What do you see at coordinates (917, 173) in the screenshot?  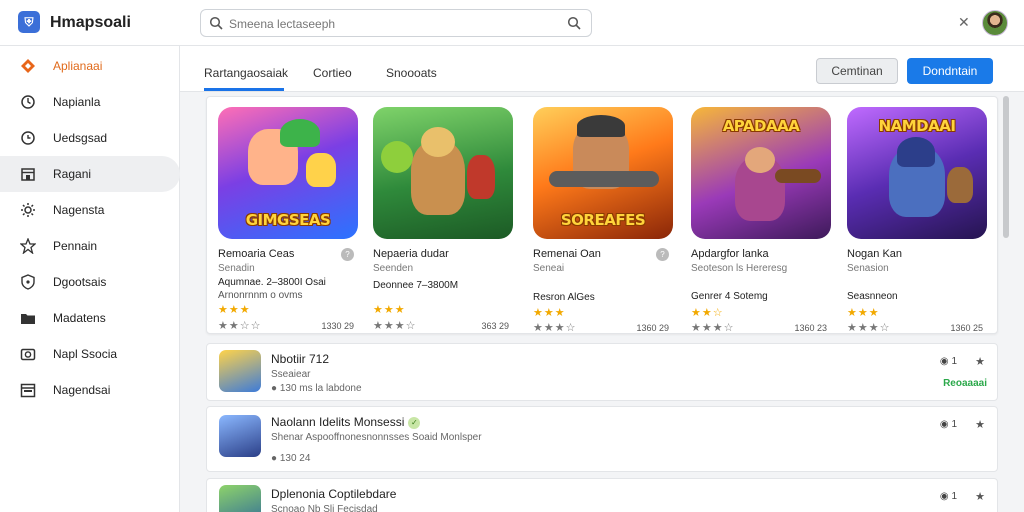 I see `game-artwork: NAMDAAI` at bounding box center [917, 173].